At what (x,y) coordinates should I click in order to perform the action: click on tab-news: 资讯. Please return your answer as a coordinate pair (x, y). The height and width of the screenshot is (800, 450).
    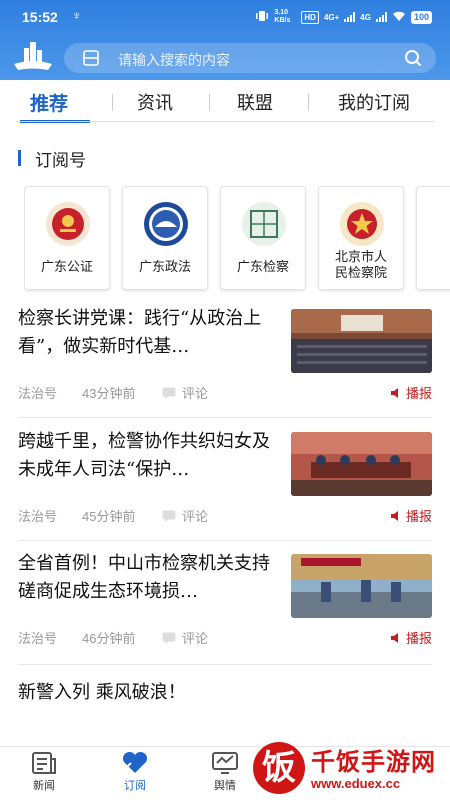
    Looking at the image, I should click on (155, 102).